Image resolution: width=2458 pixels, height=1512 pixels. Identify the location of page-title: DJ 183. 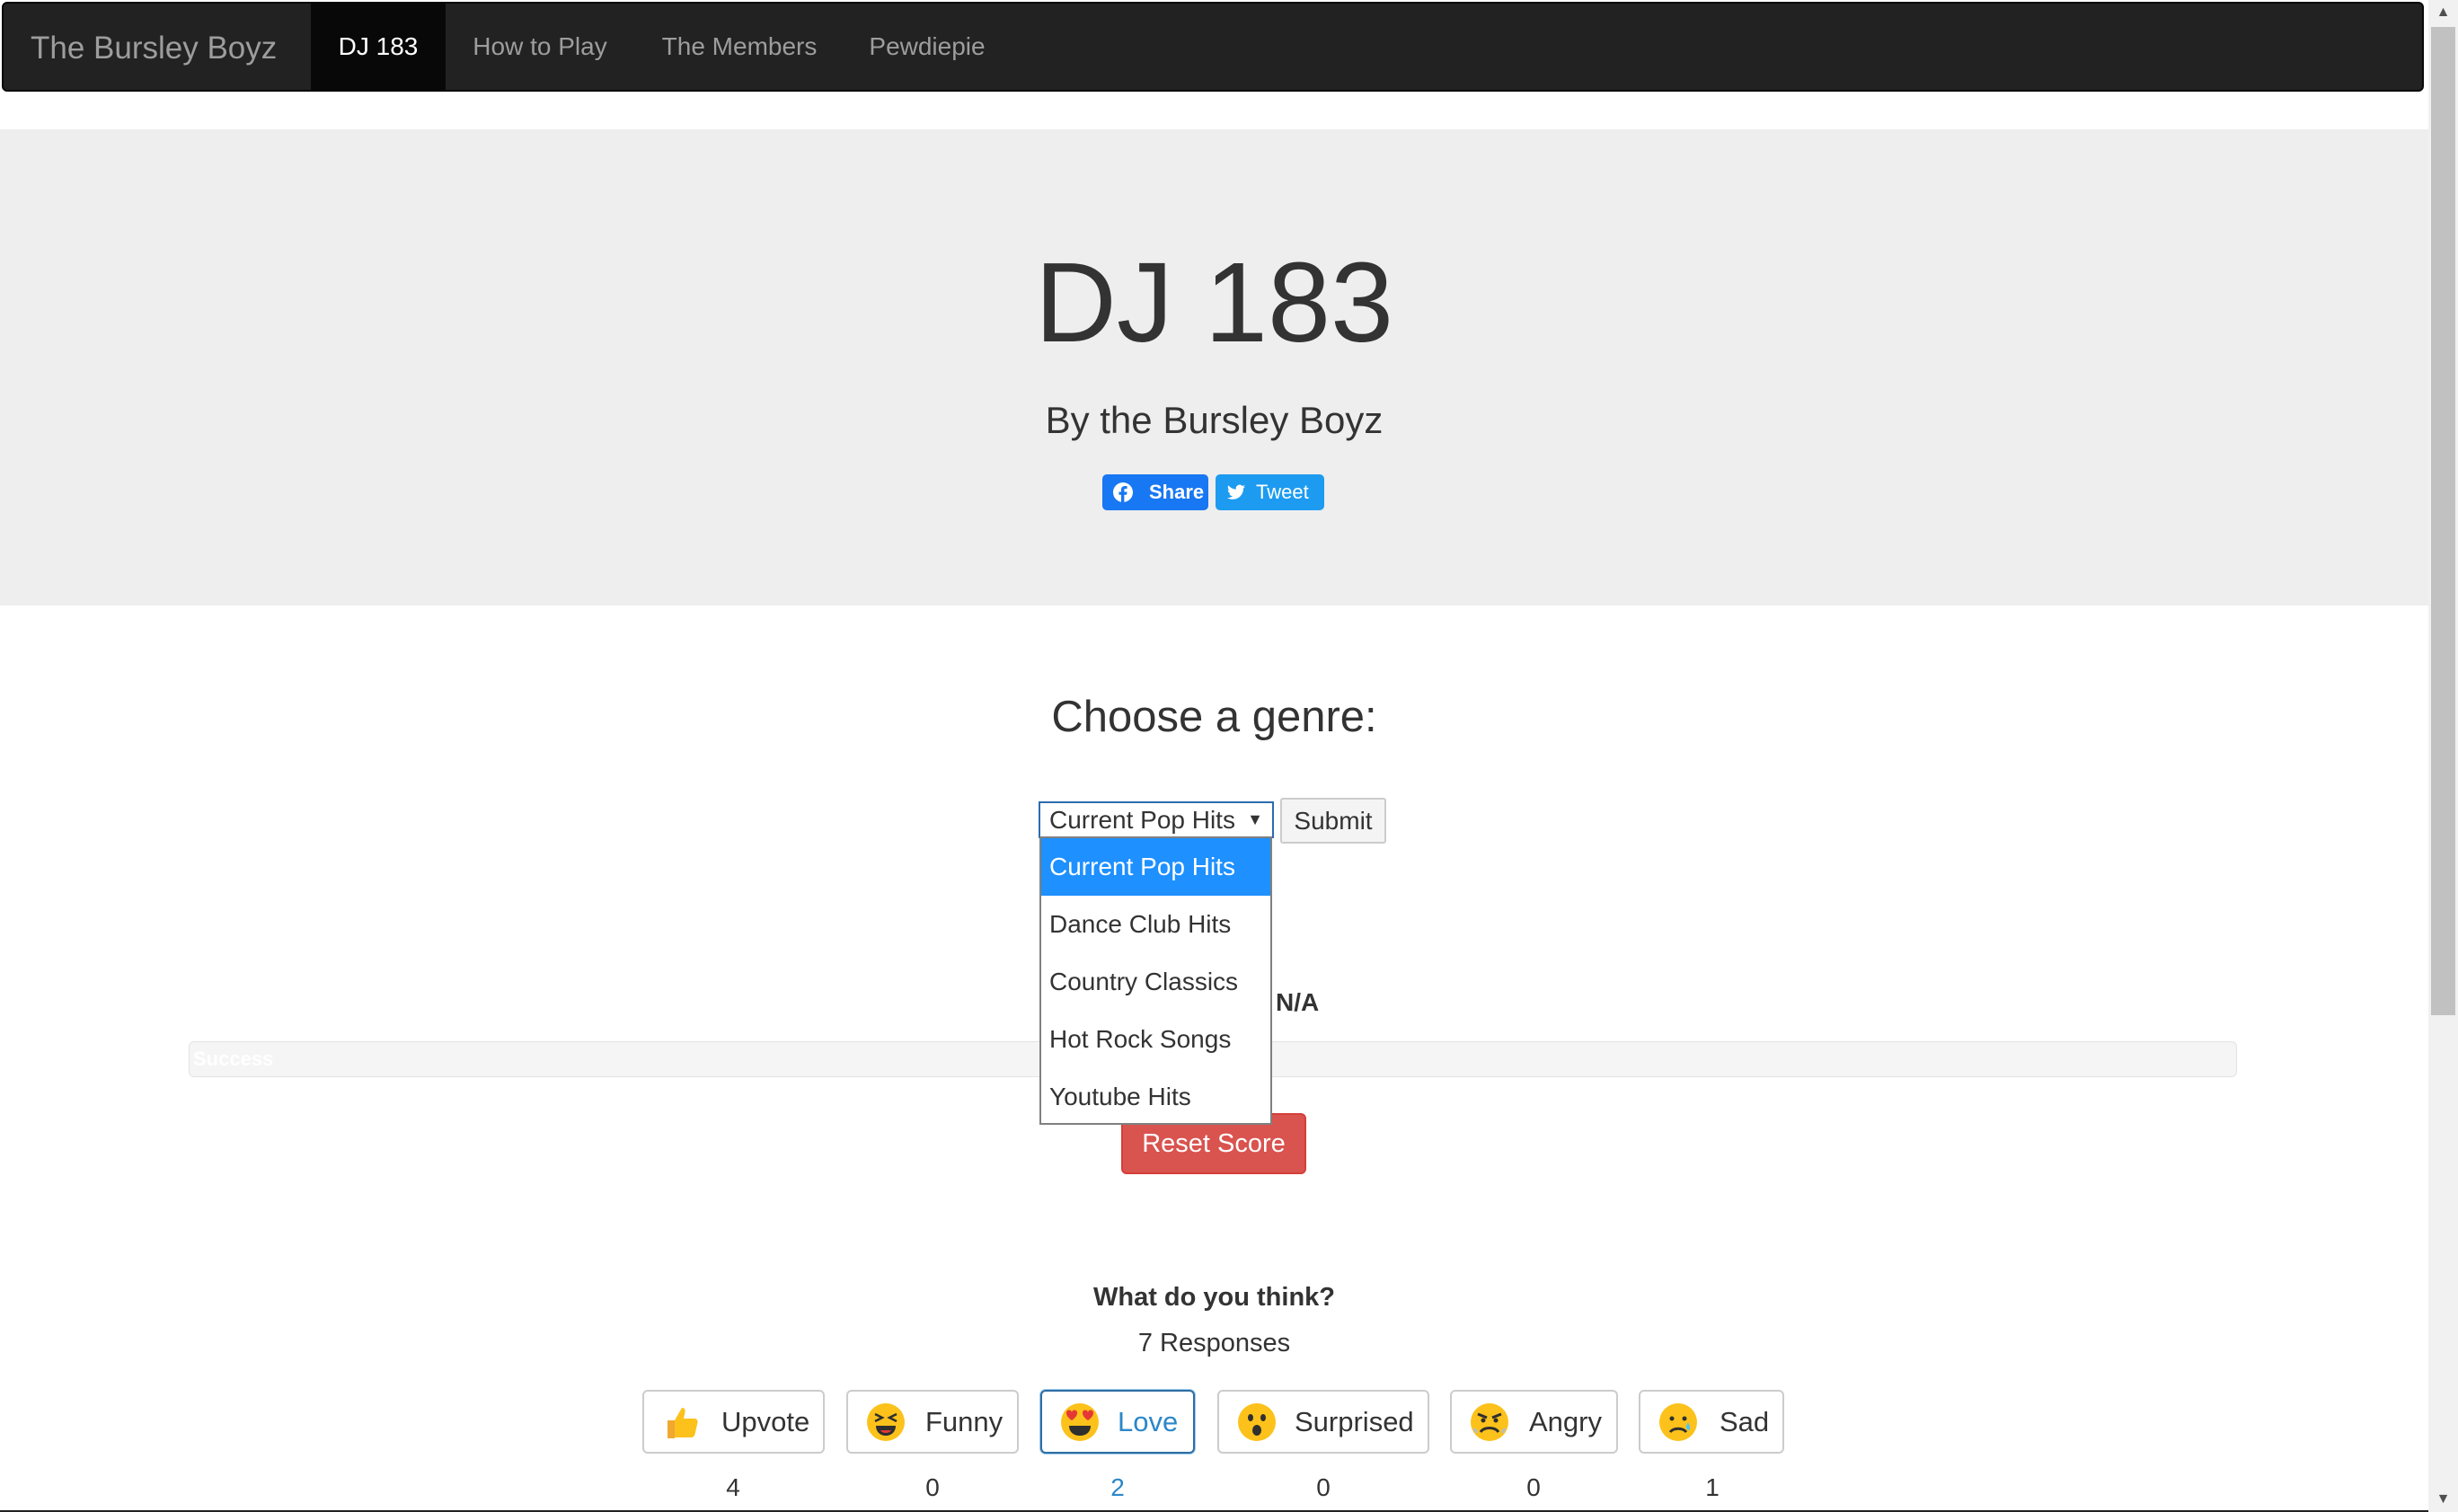
(1214, 302).